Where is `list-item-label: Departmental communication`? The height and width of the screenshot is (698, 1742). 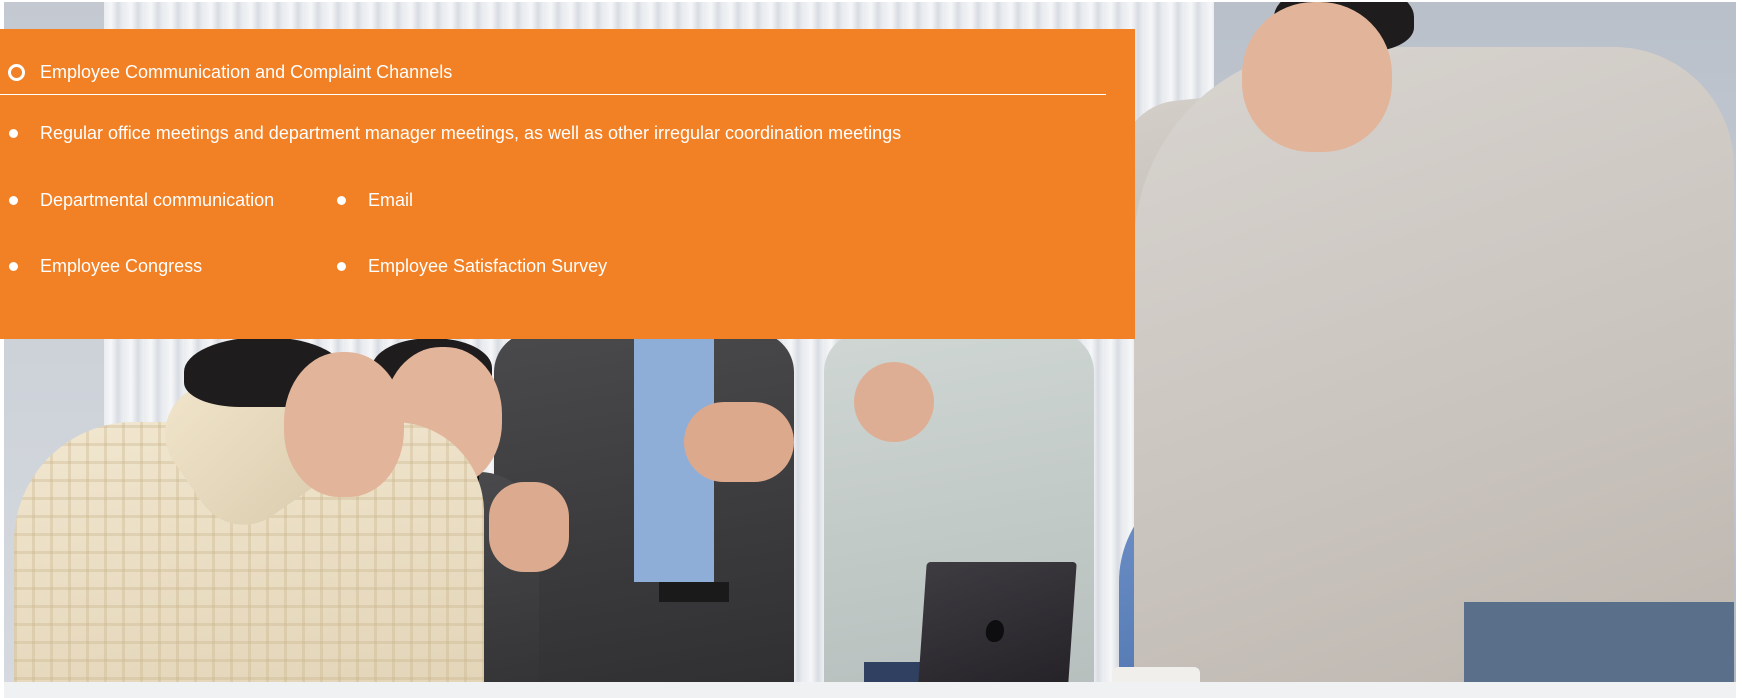
list-item-label: Departmental communication is located at coordinates (157, 200).